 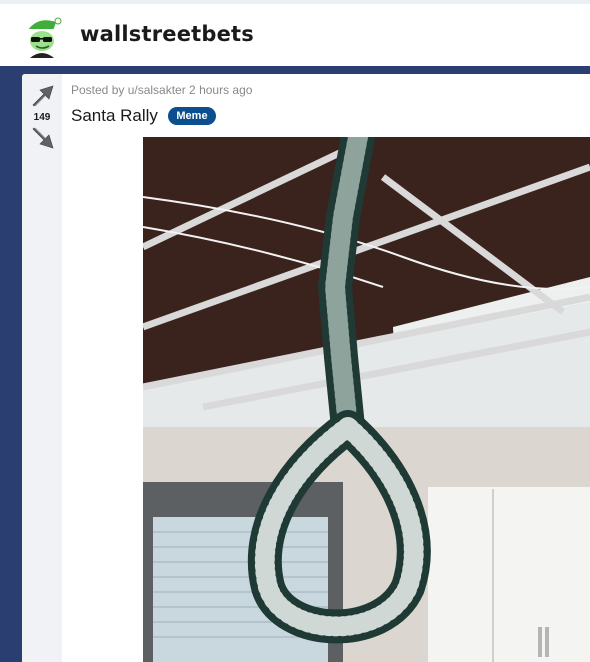 What do you see at coordinates (42, 37) in the screenshot?
I see `wsb-elf-mascot-icon` at bounding box center [42, 37].